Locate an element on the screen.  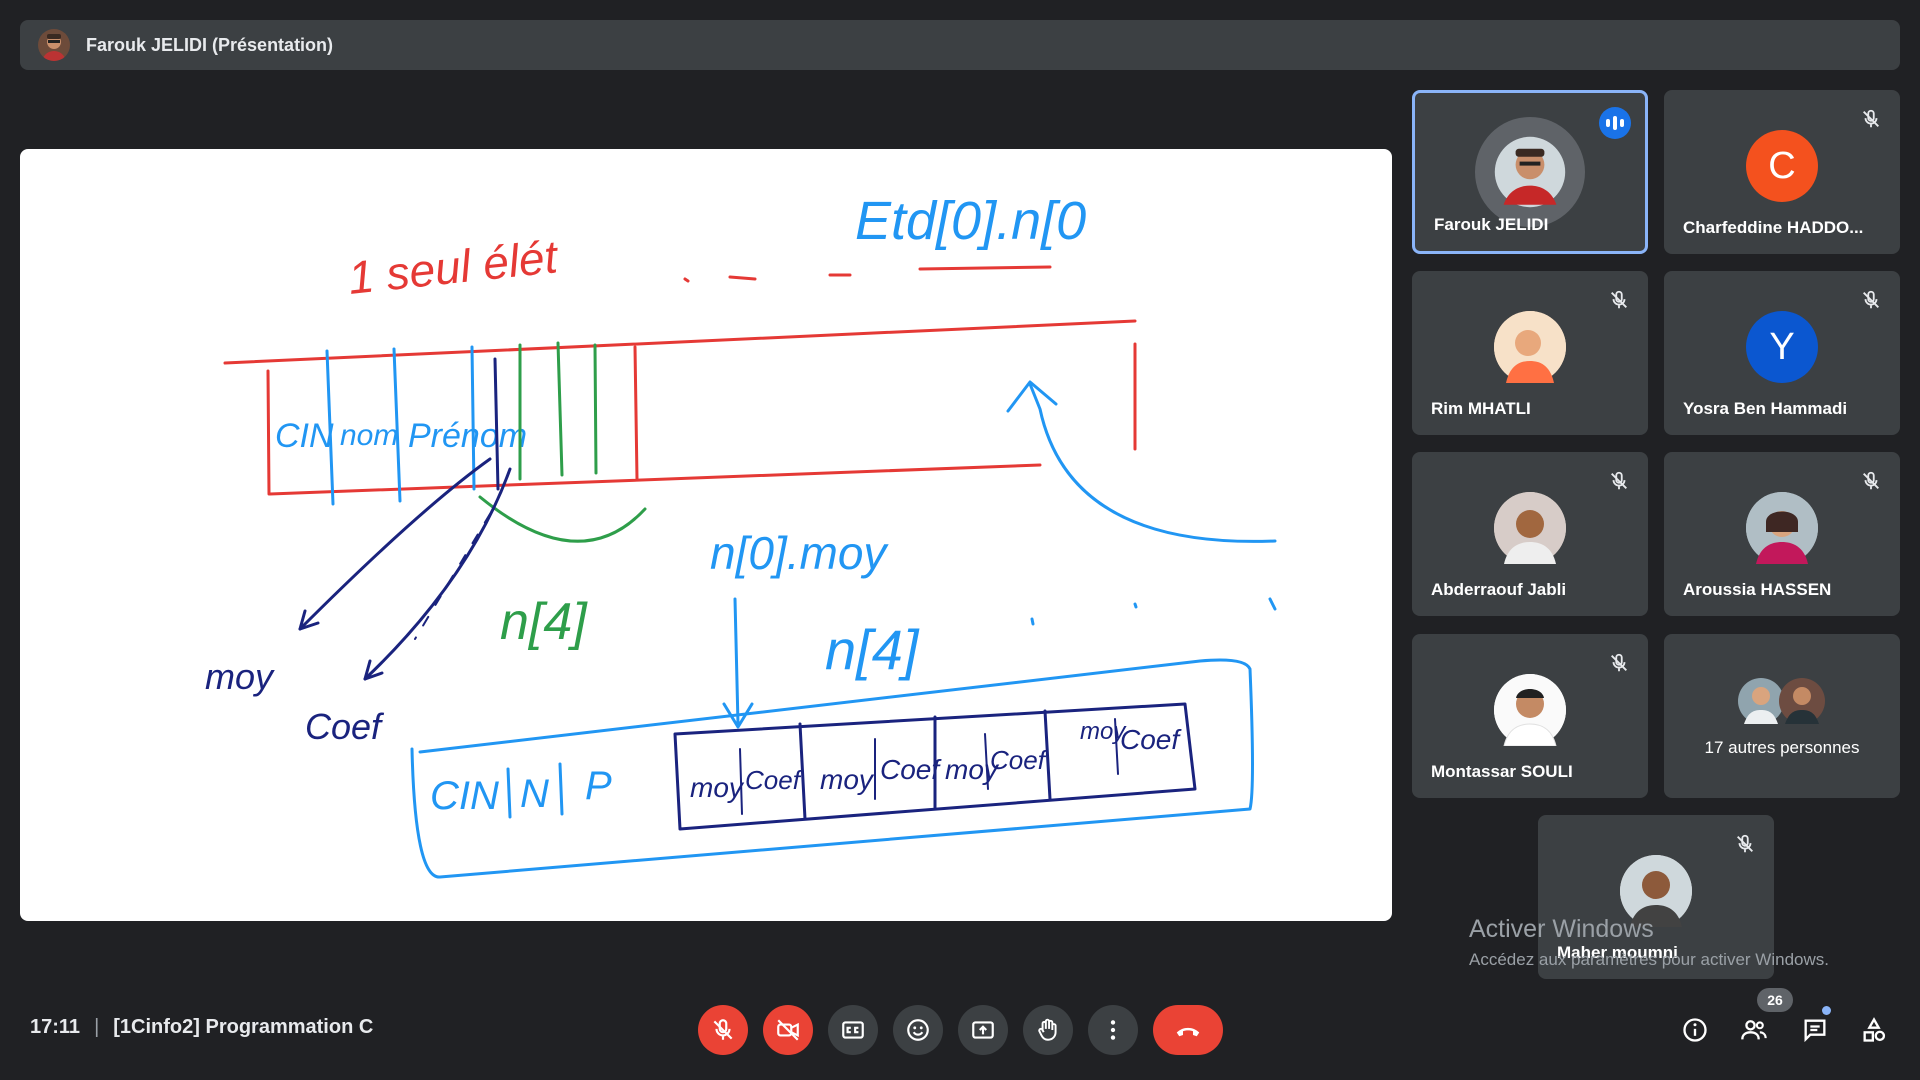
participant-tile-farouk: Farouk JELIDI is located at coordinates (1530, 172).